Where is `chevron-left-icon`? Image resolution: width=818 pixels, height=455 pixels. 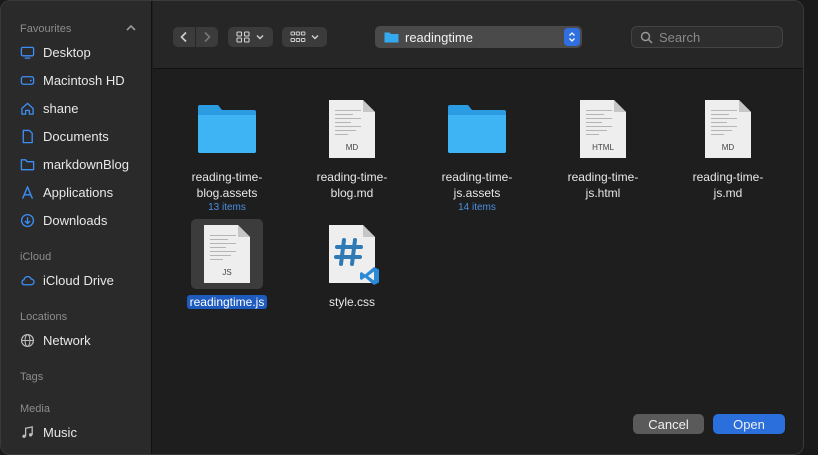
chevron-left-icon is located at coordinates (183, 37).